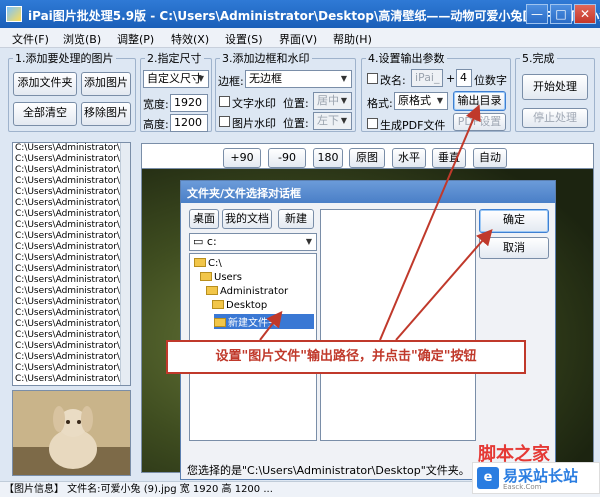 This screenshot has height=497, width=600. I want to click on image-watermark-checkbox, so click(224, 121).